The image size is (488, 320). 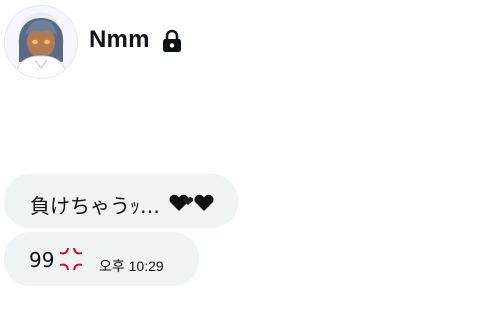 What do you see at coordinates (71, 259) in the screenshot?
I see `anger-symbol-icon` at bounding box center [71, 259].